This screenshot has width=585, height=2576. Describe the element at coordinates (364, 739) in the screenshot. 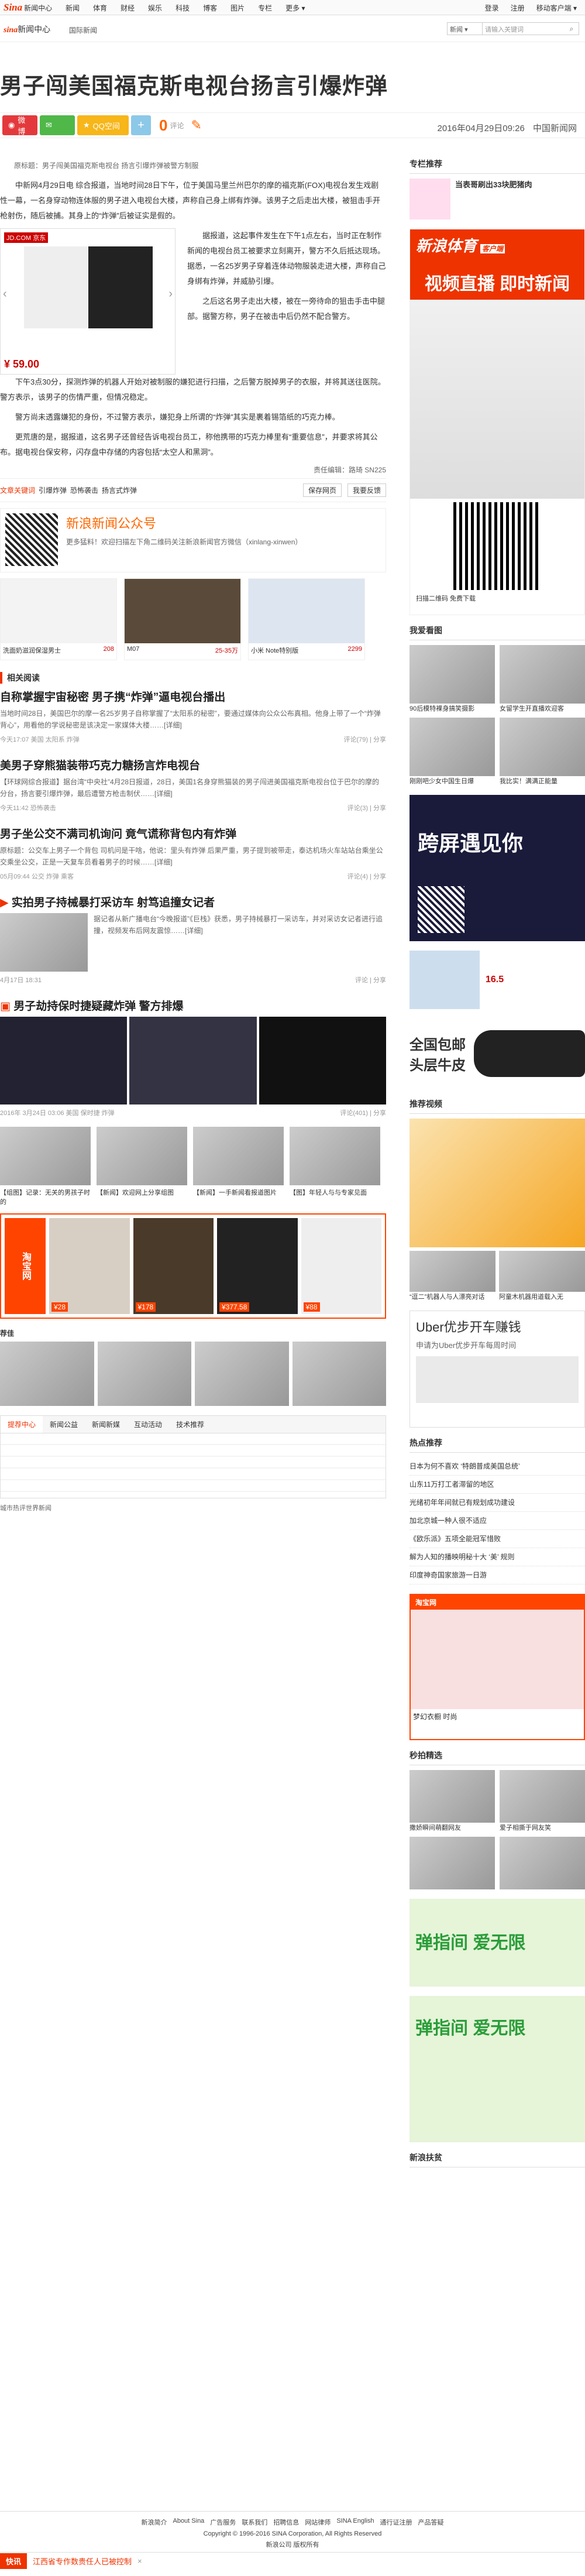

I see `related-item-stat: 评论(79) | 分享` at that location.